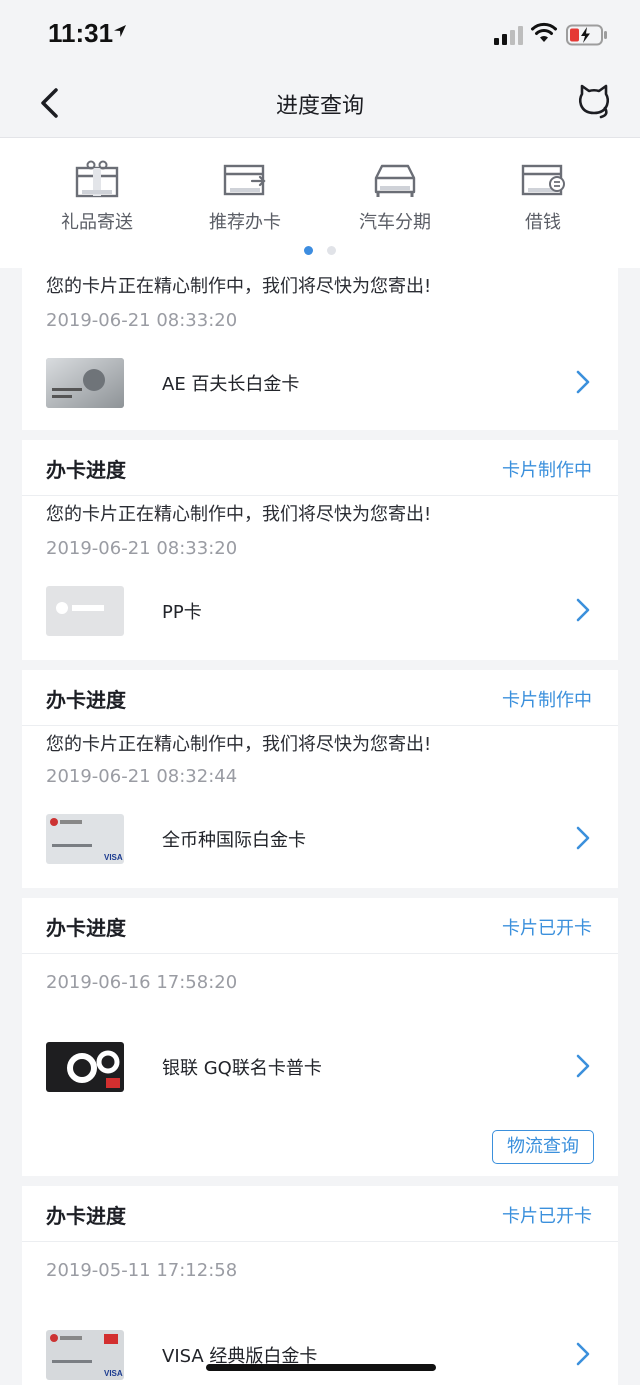 This screenshot has width=640, height=1385. Describe the element at coordinates (508, 35) in the screenshot. I see `signal-icon` at that location.